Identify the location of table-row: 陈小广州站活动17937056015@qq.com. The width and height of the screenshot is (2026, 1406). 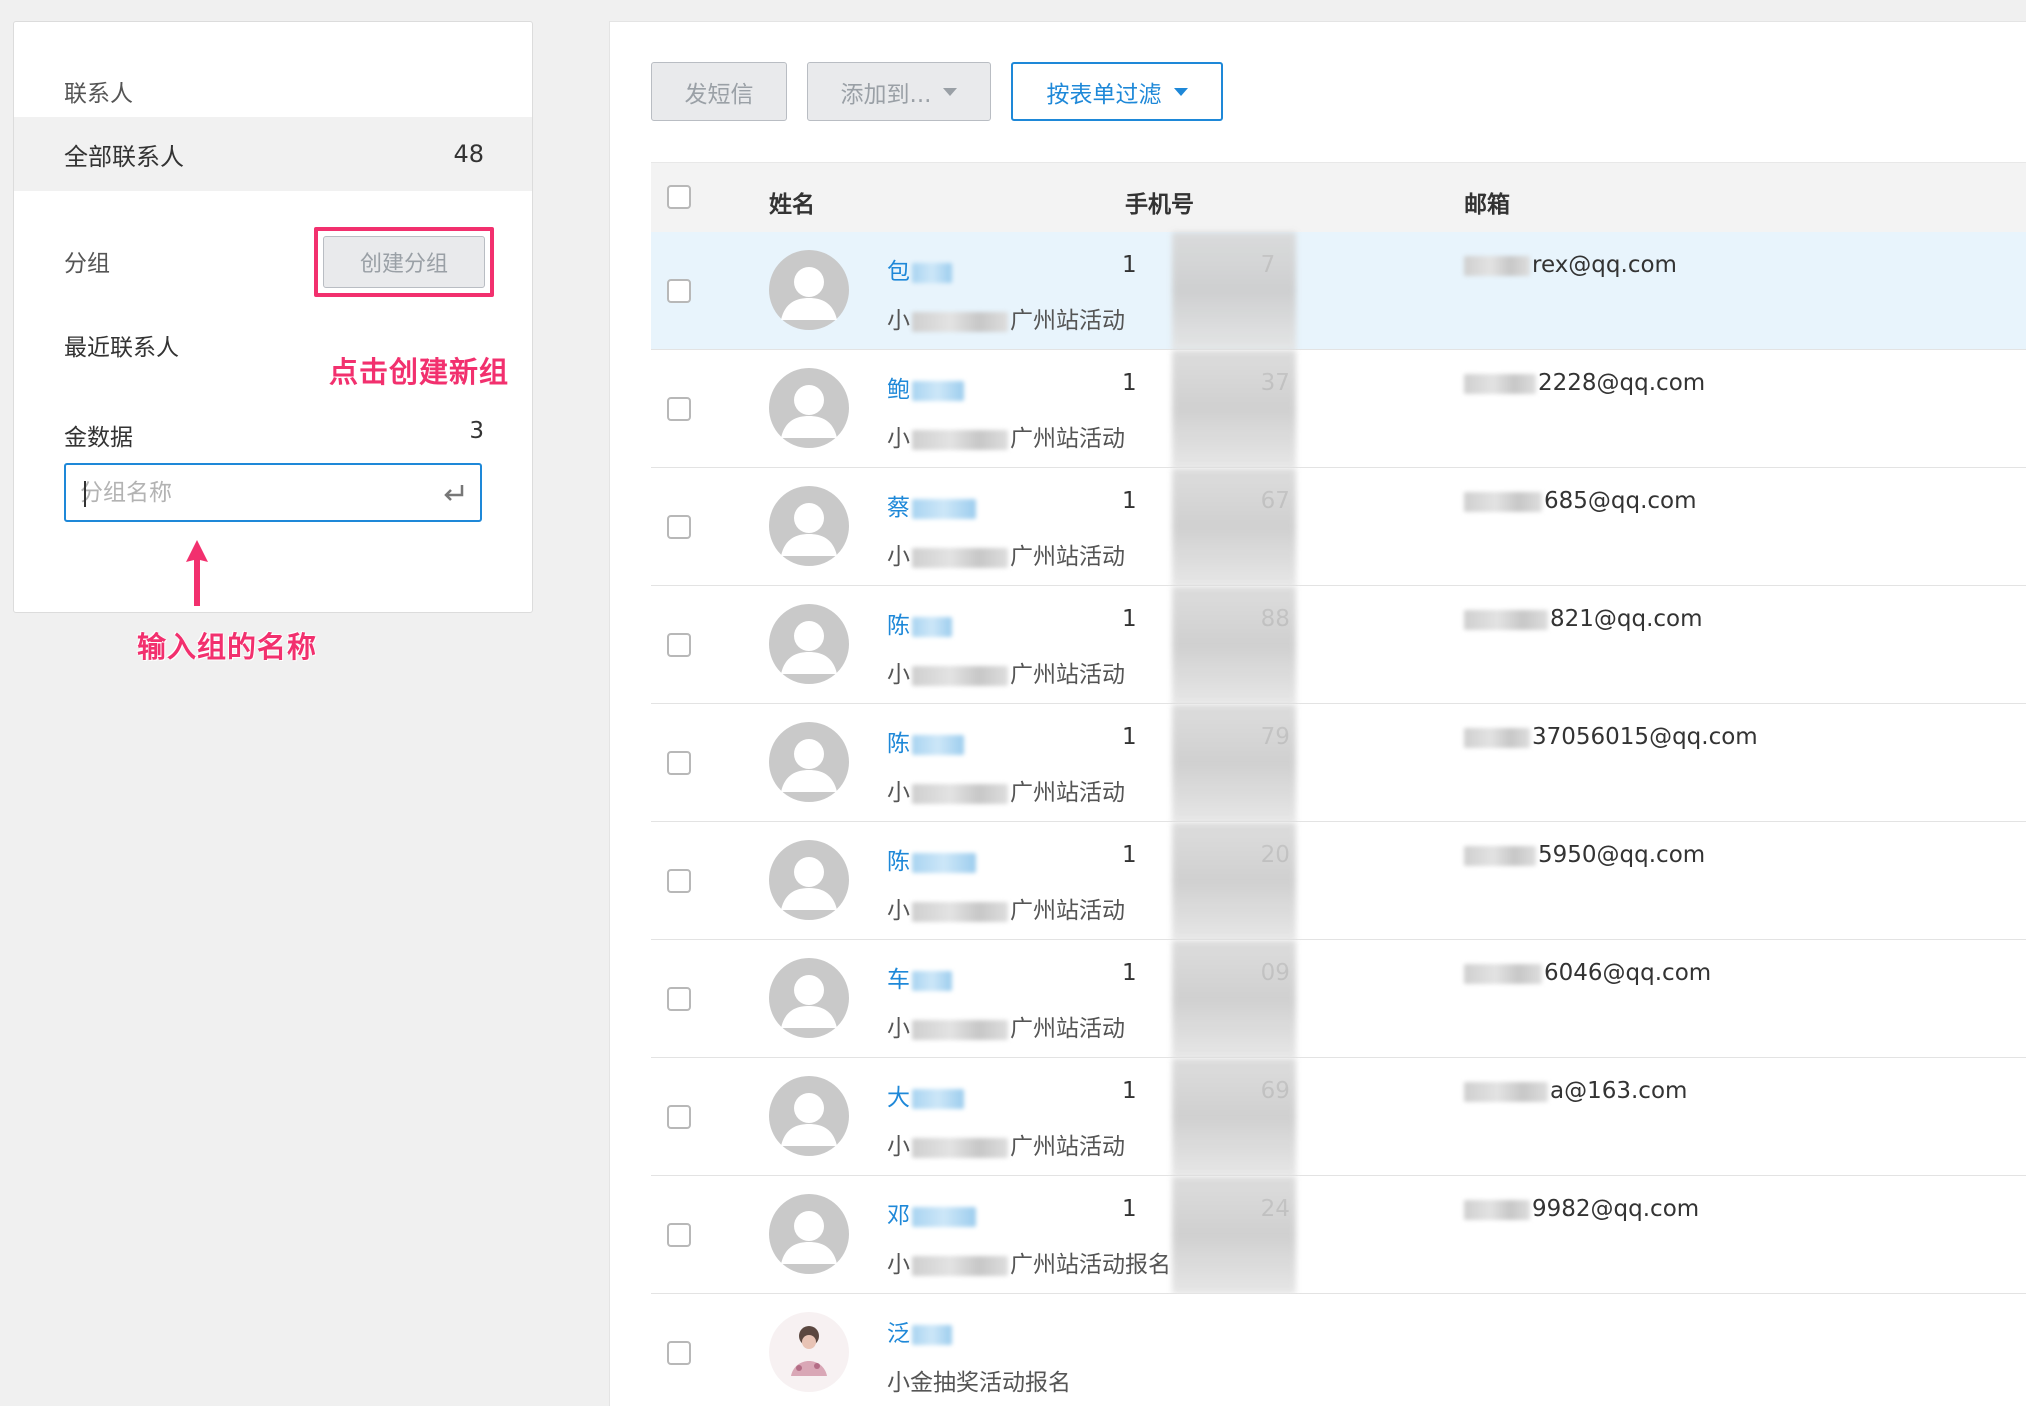
(1338, 763).